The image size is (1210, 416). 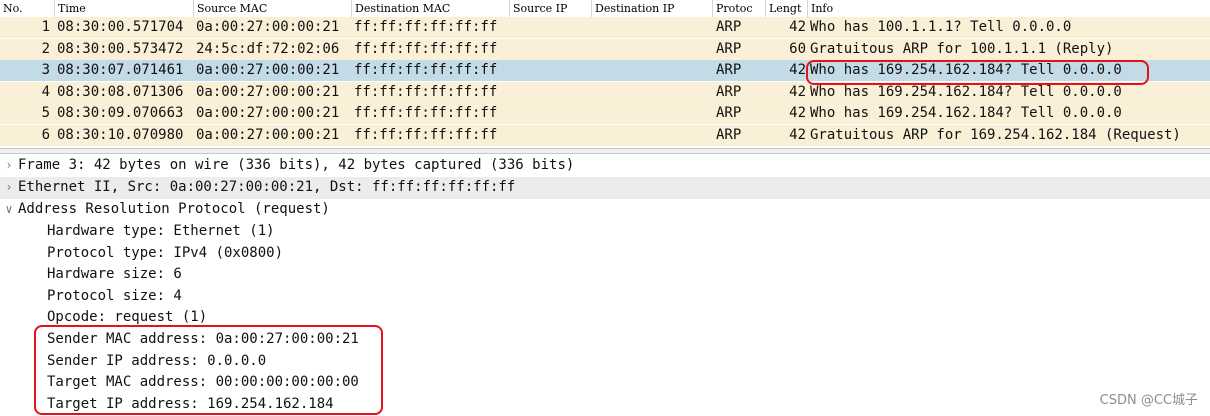 What do you see at coordinates (431, 8) in the screenshot?
I see `column-header-destination-mac: Destination MAC` at bounding box center [431, 8].